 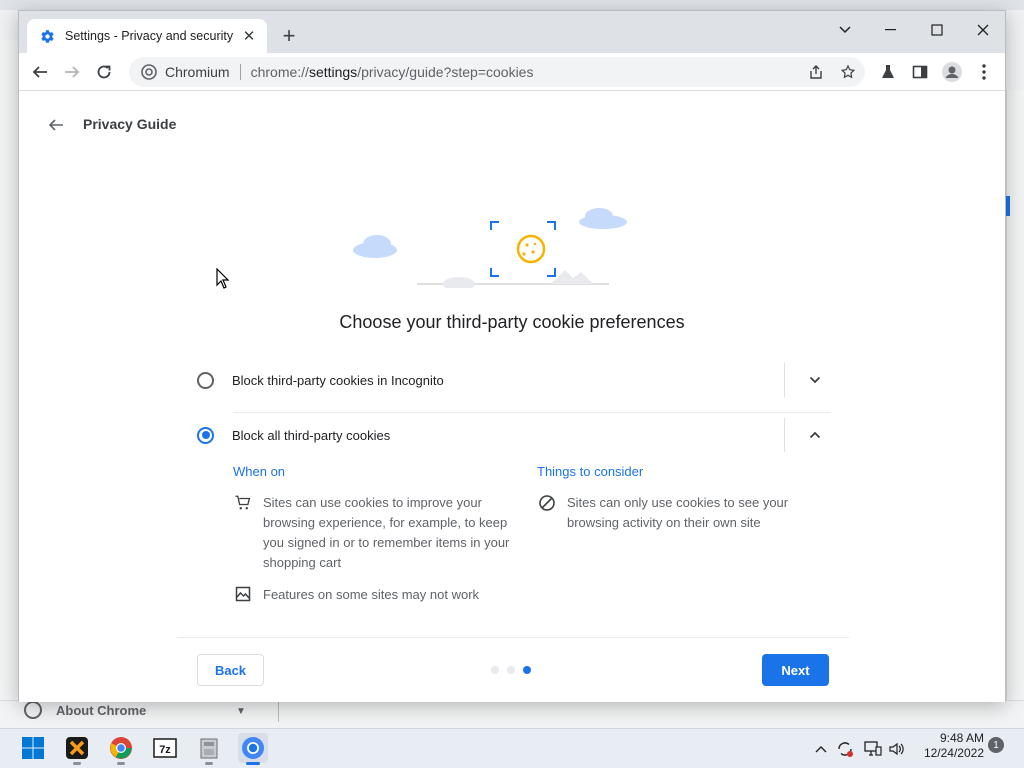 I want to click on background-strip, so click(x=512, y=5).